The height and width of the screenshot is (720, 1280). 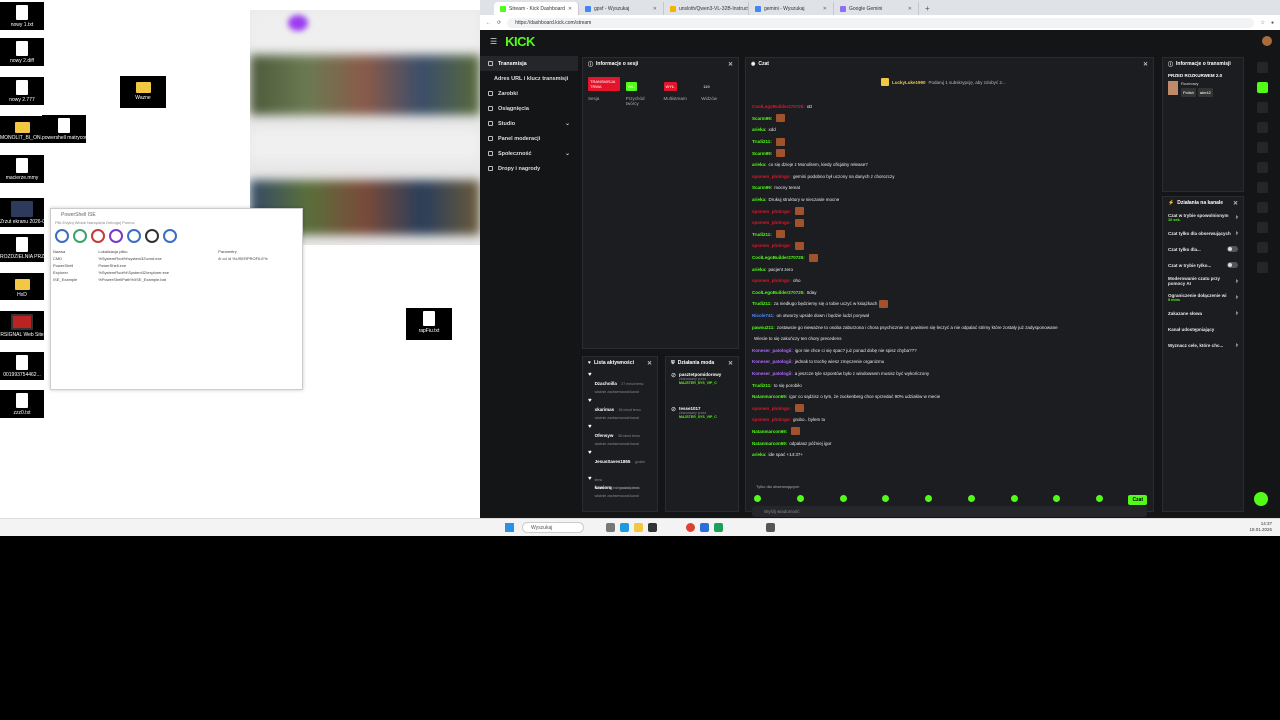 What do you see at coordinates (1261, 499) in the screenshot?
I see `support-icon` at bounding box center [1261, 499].